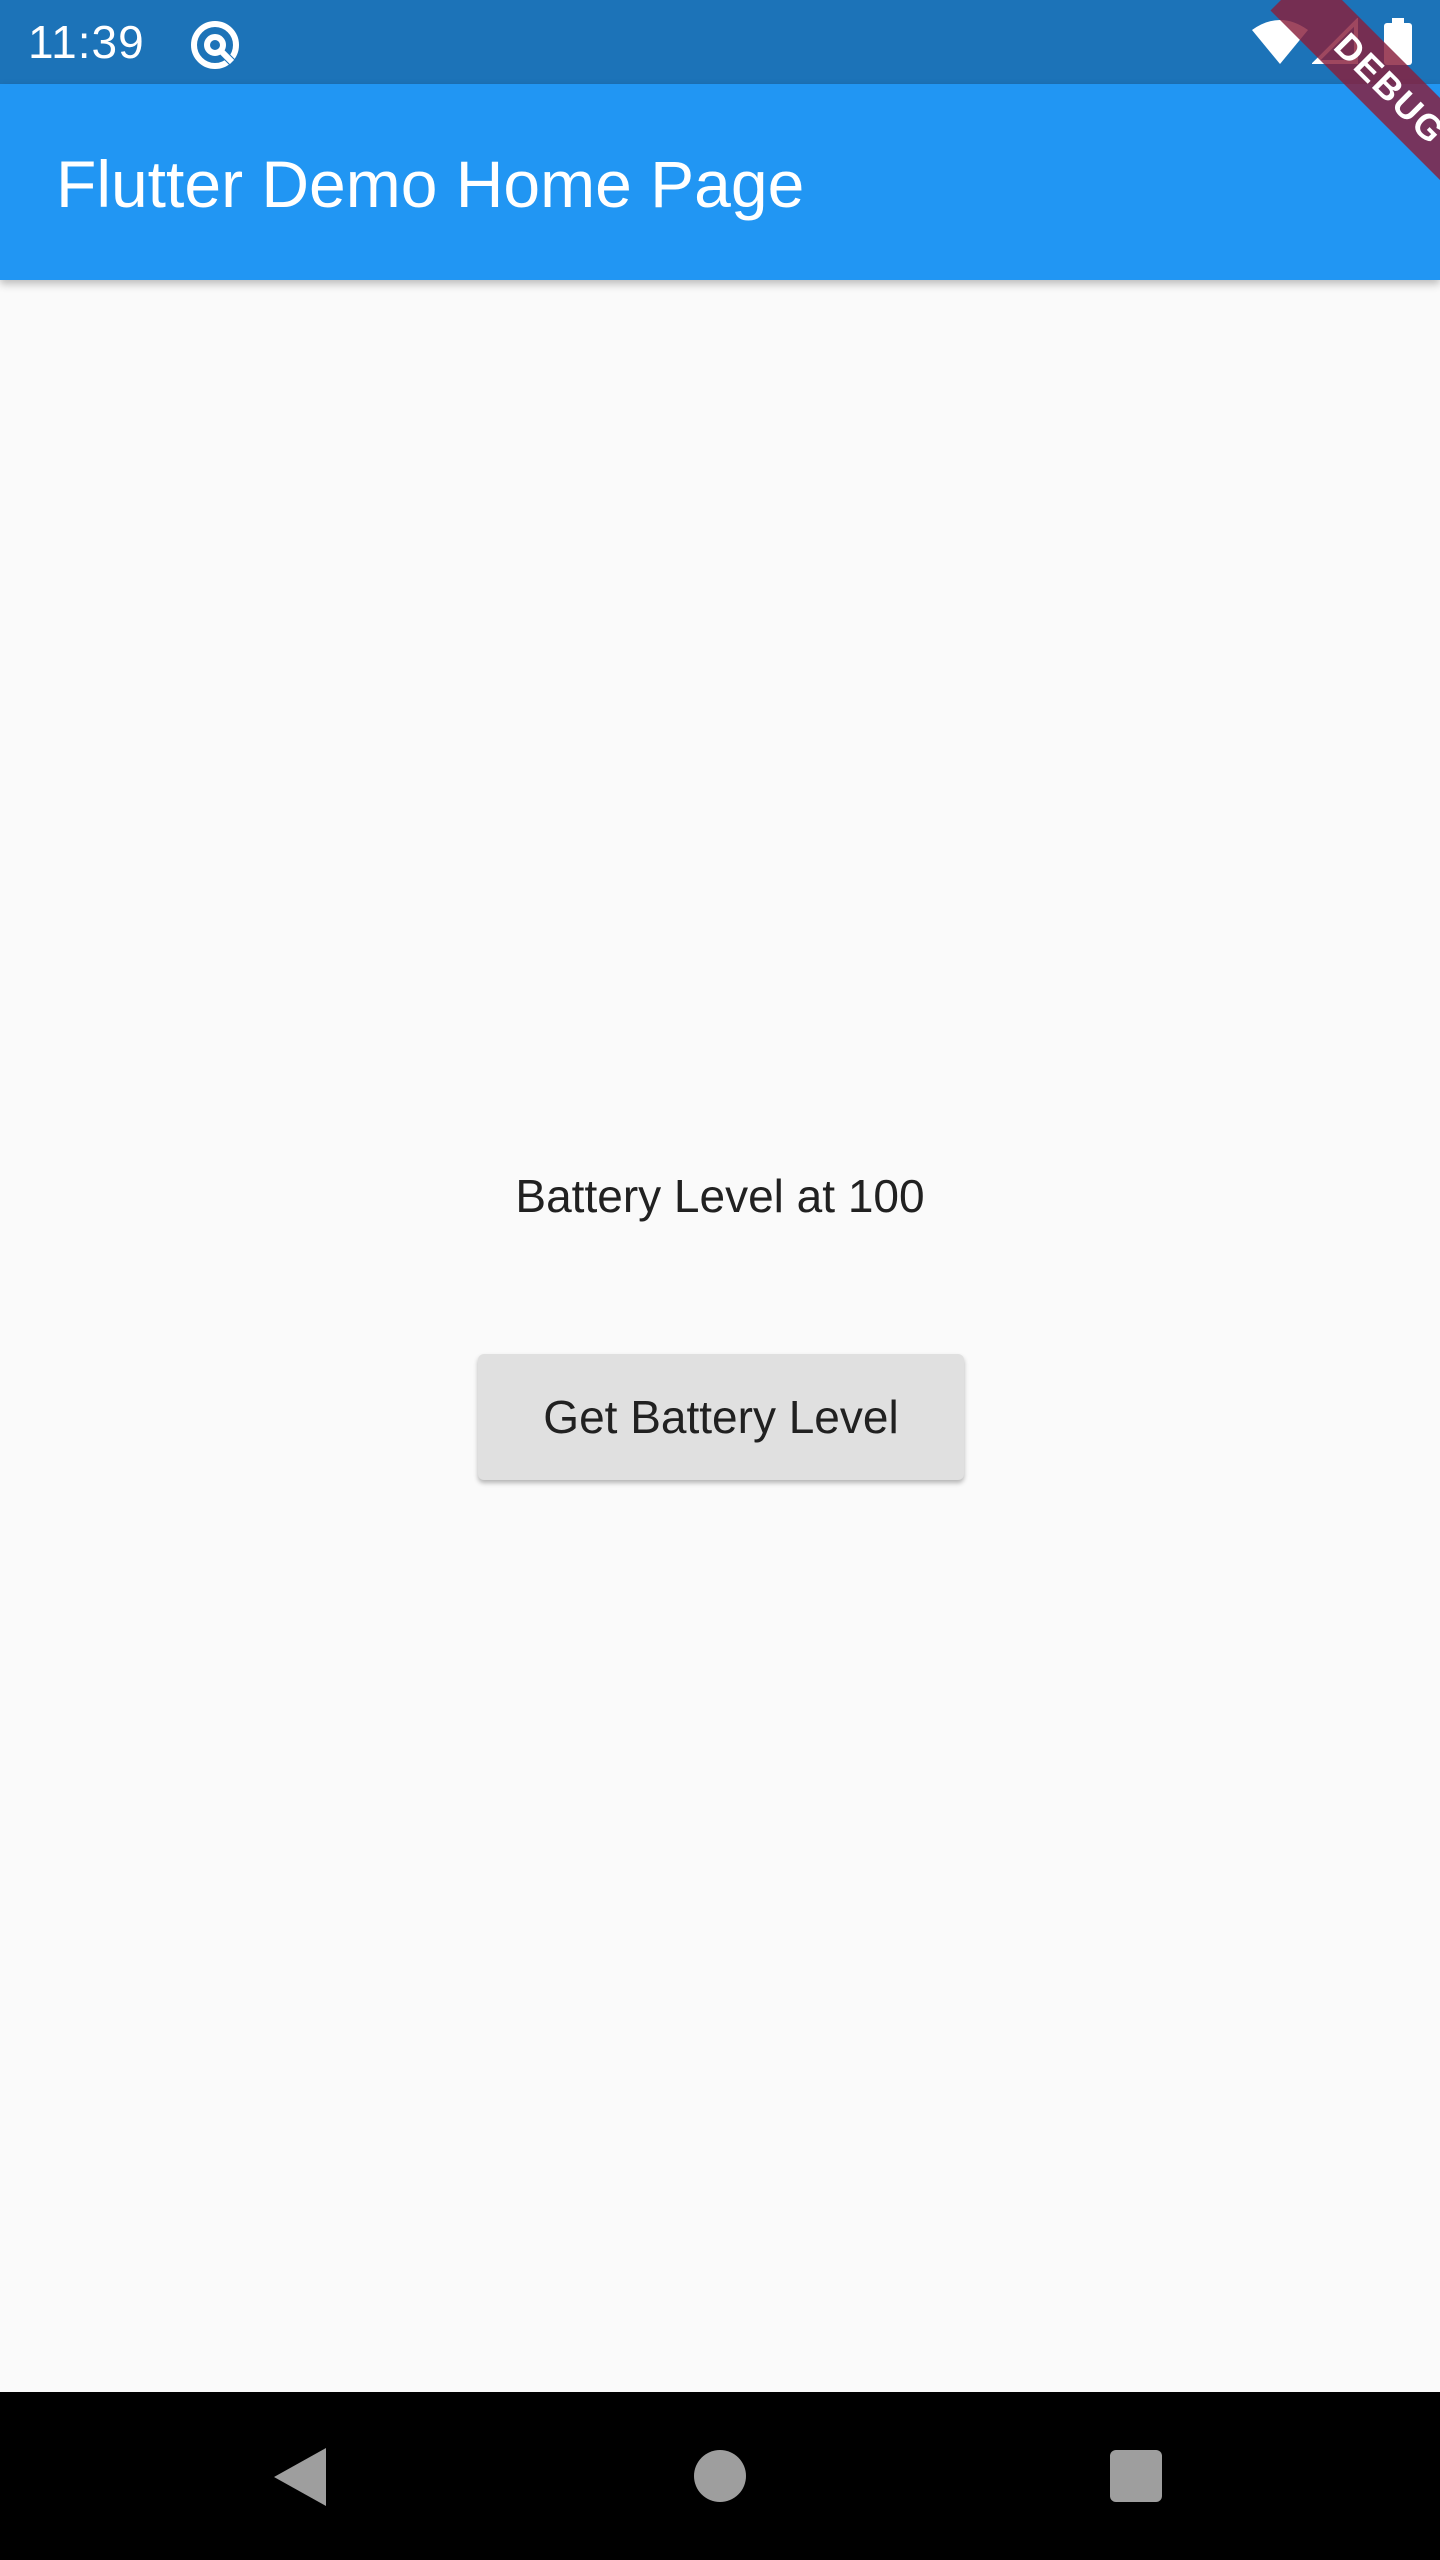  Describe the element at coordinates (720, 1196) in the screenshot. I see `battery-level-text: Battery Level at 100` at that location.